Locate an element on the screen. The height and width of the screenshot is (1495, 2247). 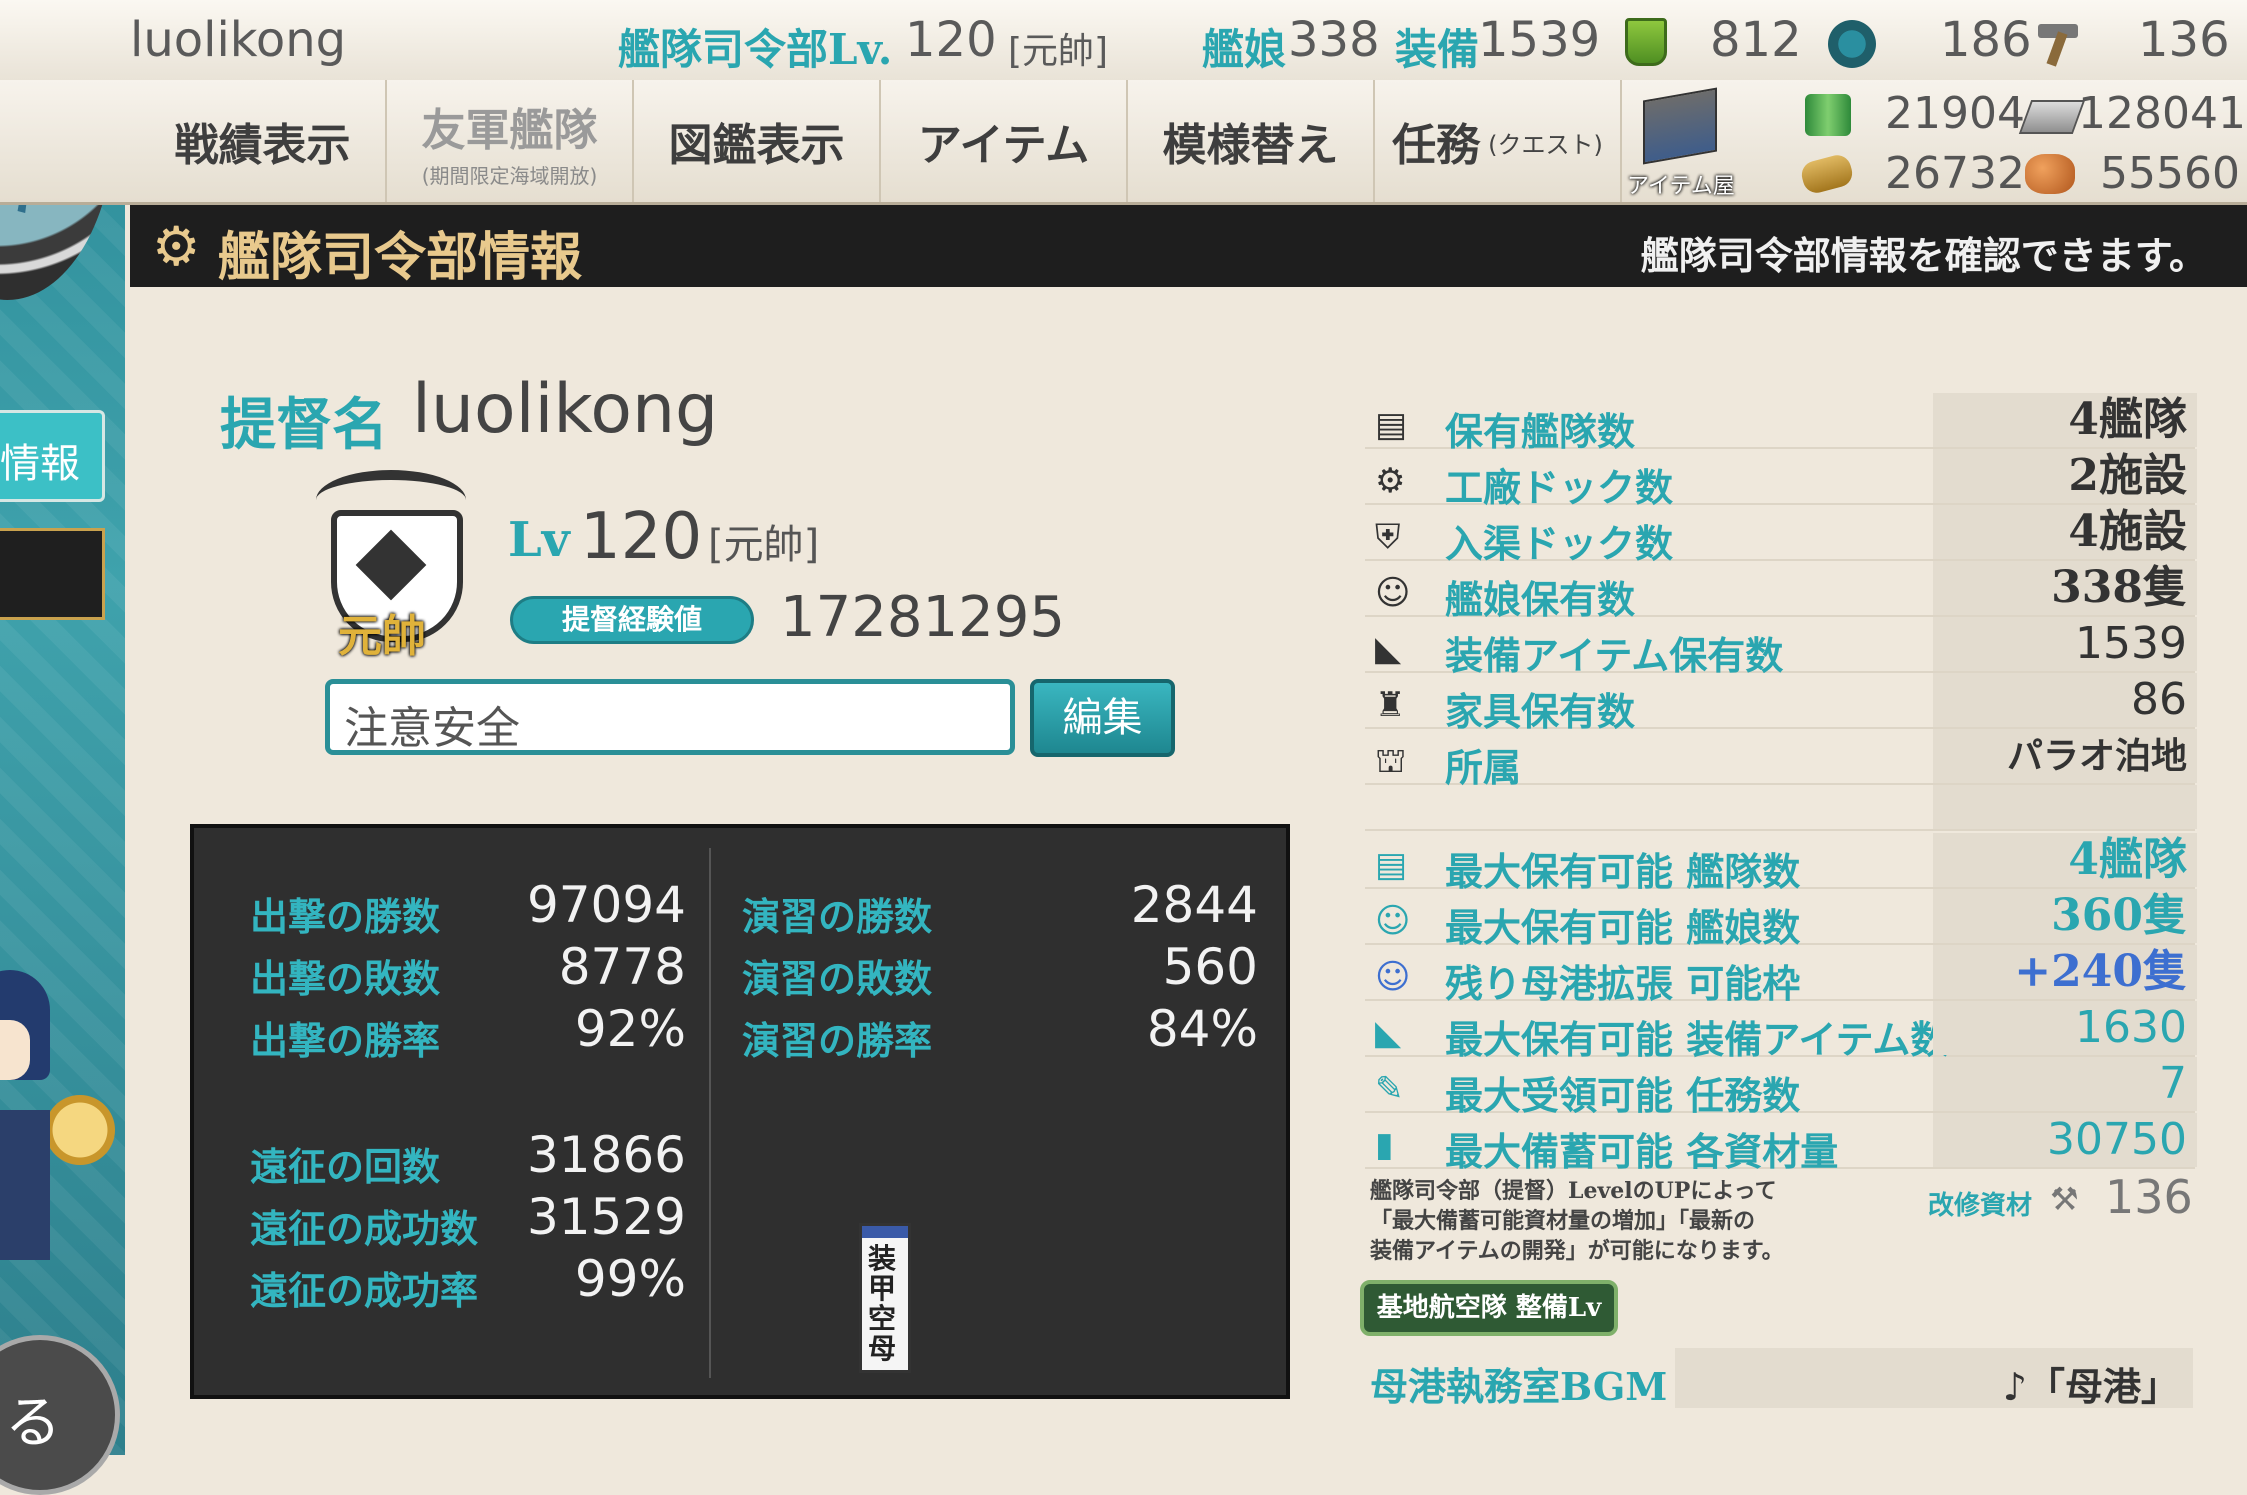
exp-value: 17281295 is located at coordinates (923, 617).